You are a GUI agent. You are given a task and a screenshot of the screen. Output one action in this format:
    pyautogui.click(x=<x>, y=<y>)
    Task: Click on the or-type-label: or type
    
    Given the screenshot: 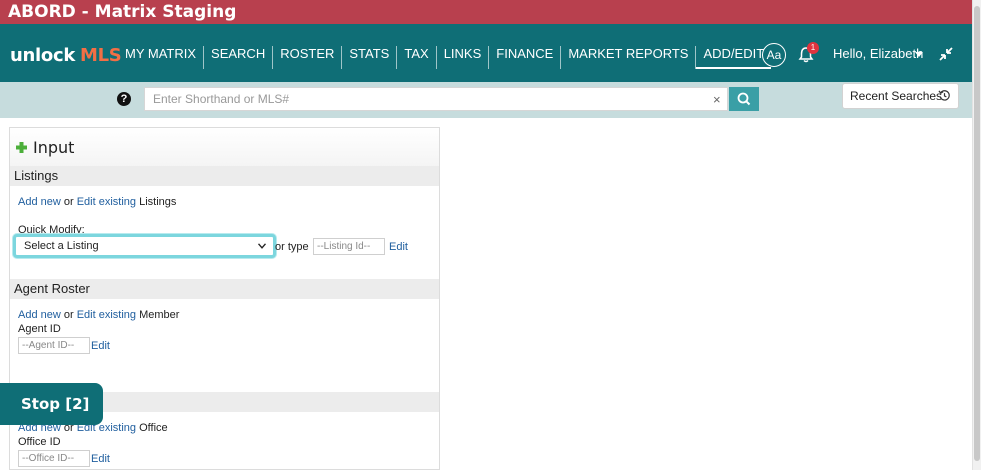 What is the action you would take?
    pyautogui.click(x=292, y=247)
    